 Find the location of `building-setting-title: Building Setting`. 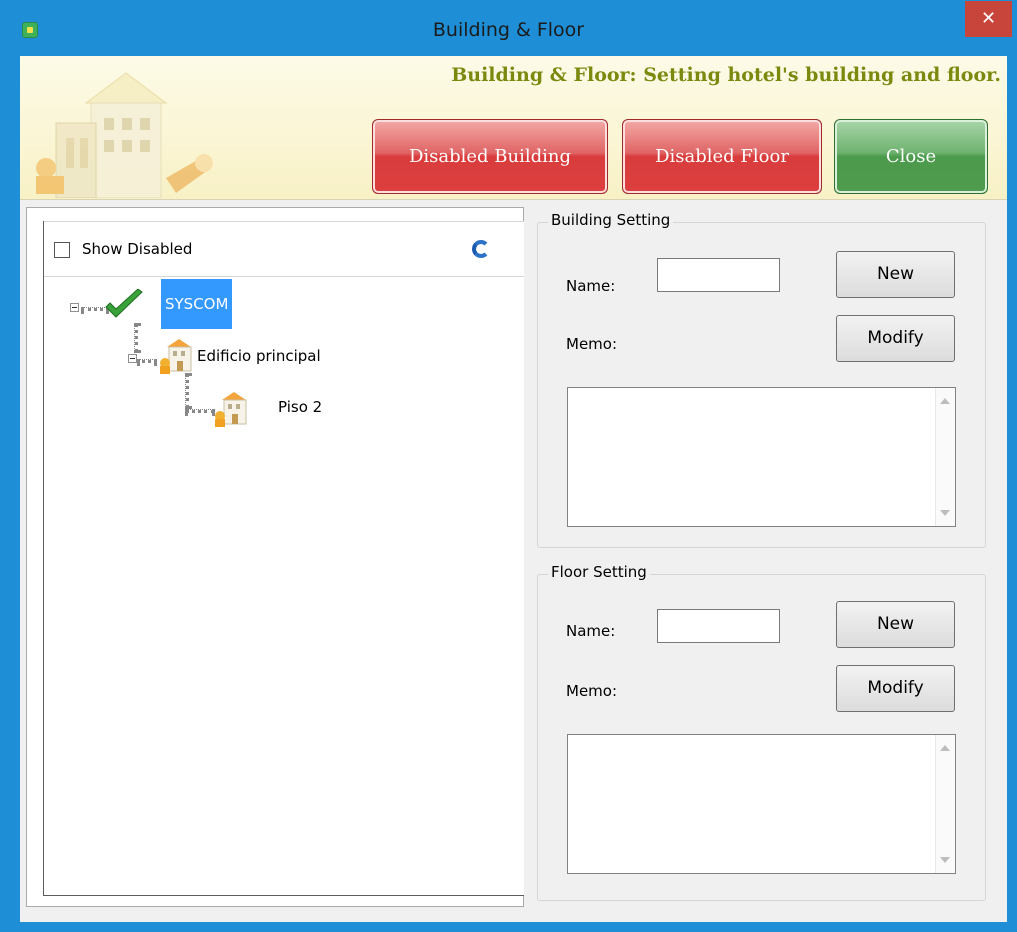

building-setting-title: Building Setting is located at coordinates (611, 220).